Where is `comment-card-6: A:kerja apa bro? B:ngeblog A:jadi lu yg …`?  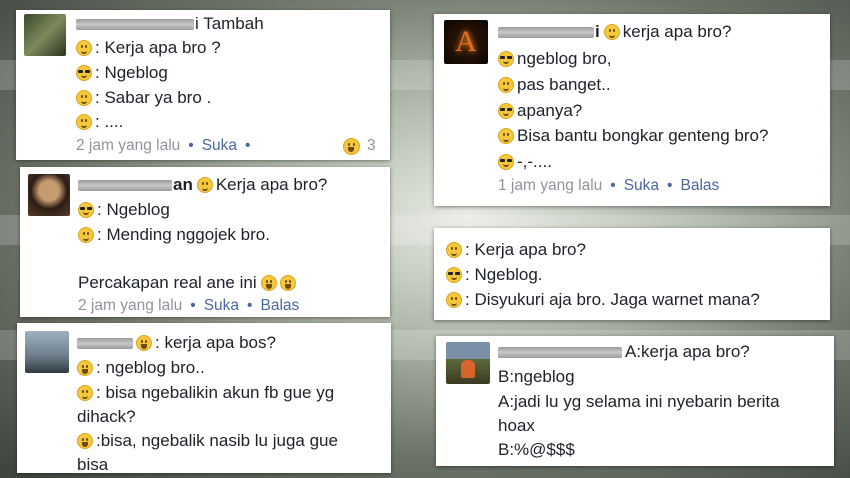
comment-card-6: A:kerja apa bro? B:ngeblog A:jadi lu yg … is located at coordinates (635, 401).